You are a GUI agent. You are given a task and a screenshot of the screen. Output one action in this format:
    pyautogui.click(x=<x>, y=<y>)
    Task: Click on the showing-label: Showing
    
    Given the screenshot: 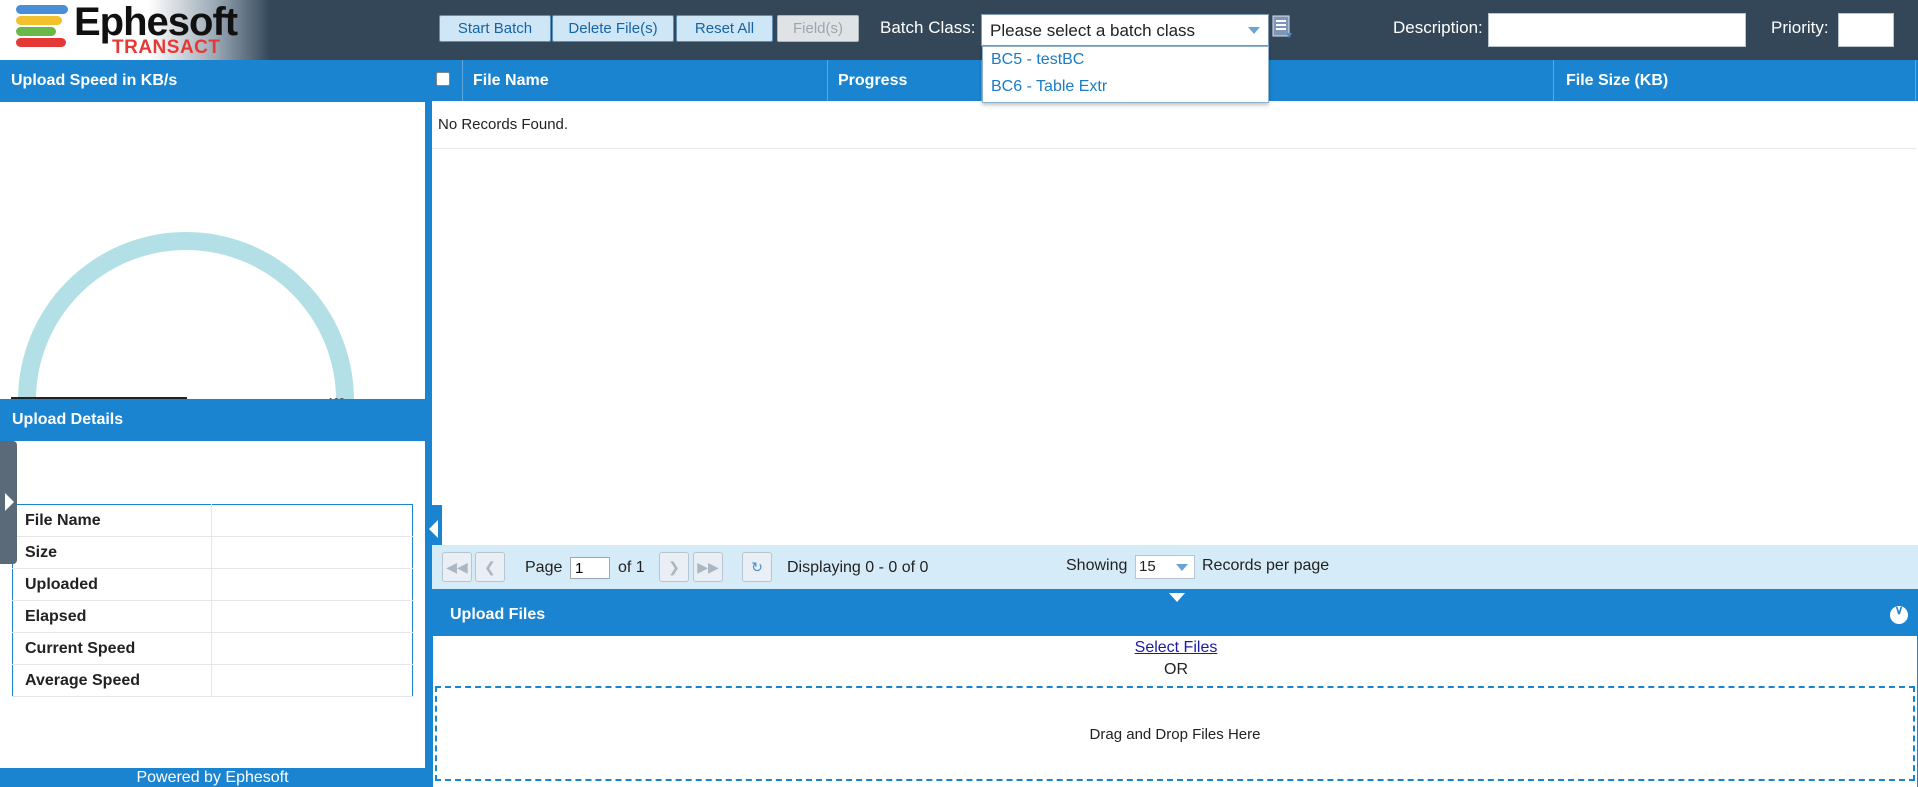 What is the action you would take?
    pyautogui.click(x=1097, y=565)
    